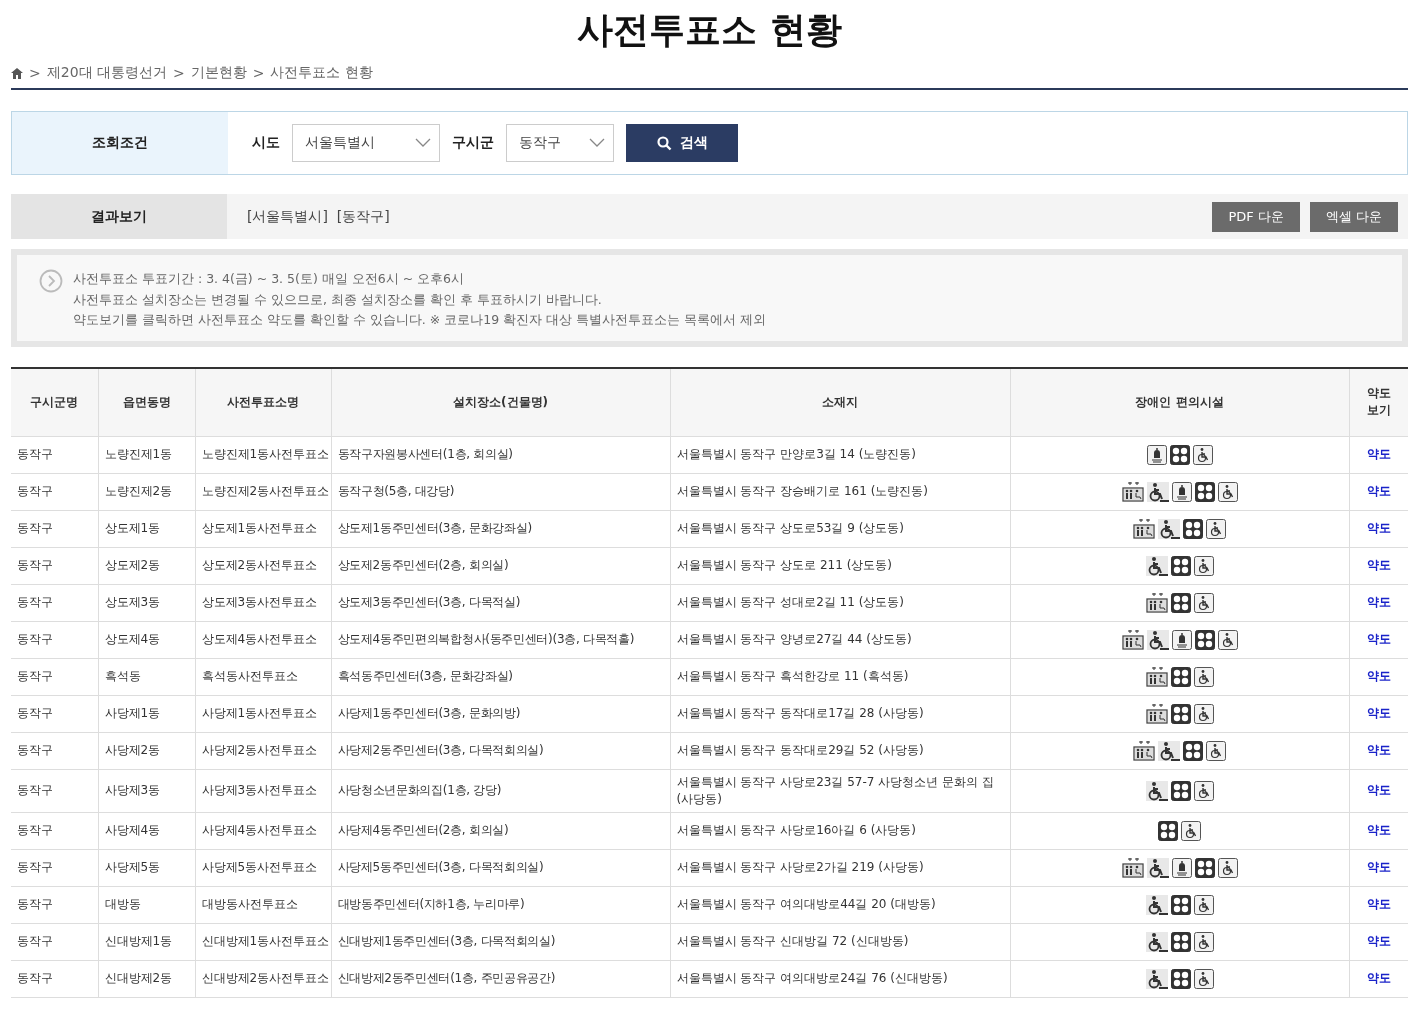 Image resolution: width=1419 pixels, height=1013 pixels. I want to click on search-condition-label: 조회조건, so click(120, 143).